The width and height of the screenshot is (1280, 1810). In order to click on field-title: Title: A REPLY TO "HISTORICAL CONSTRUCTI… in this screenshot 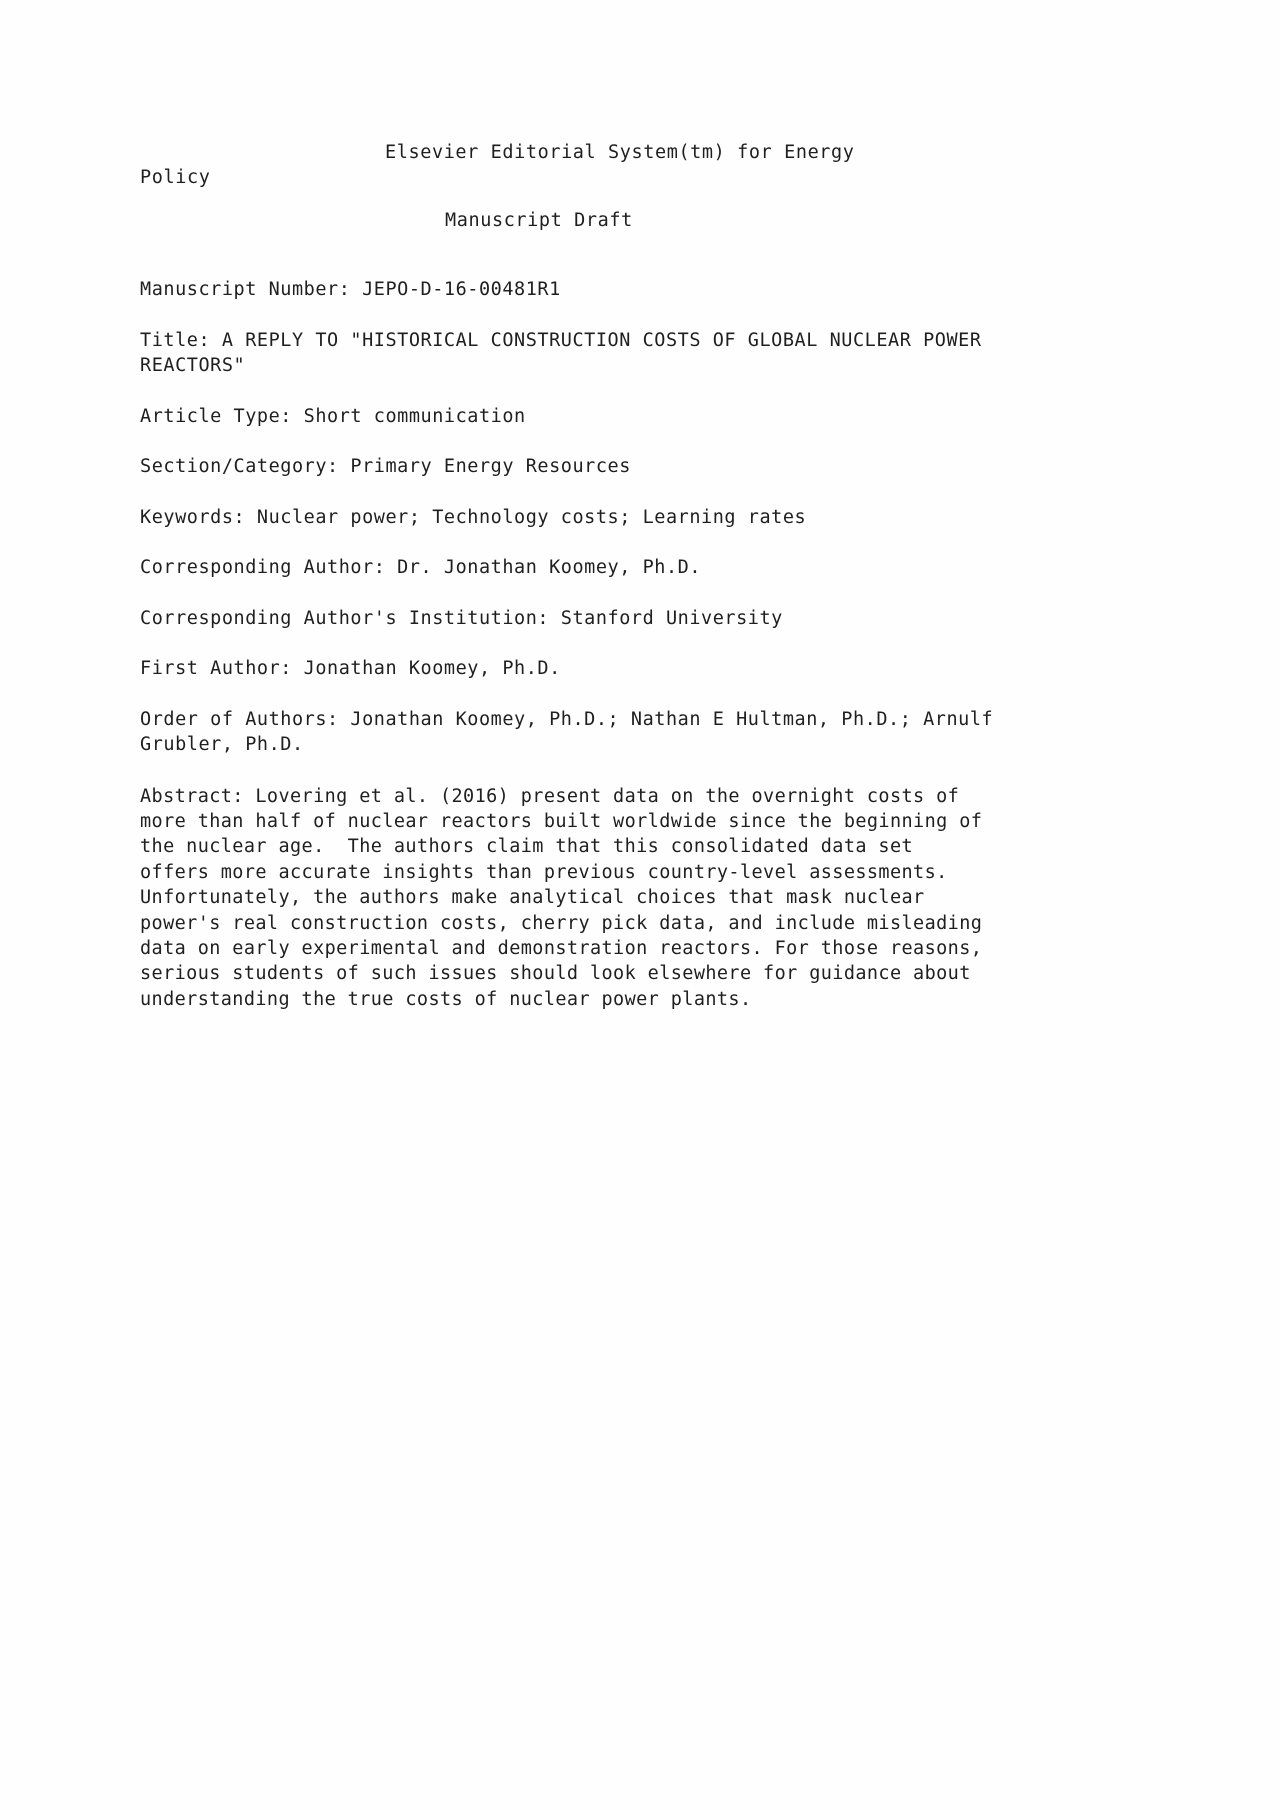, I will do `click(561, 353)`.